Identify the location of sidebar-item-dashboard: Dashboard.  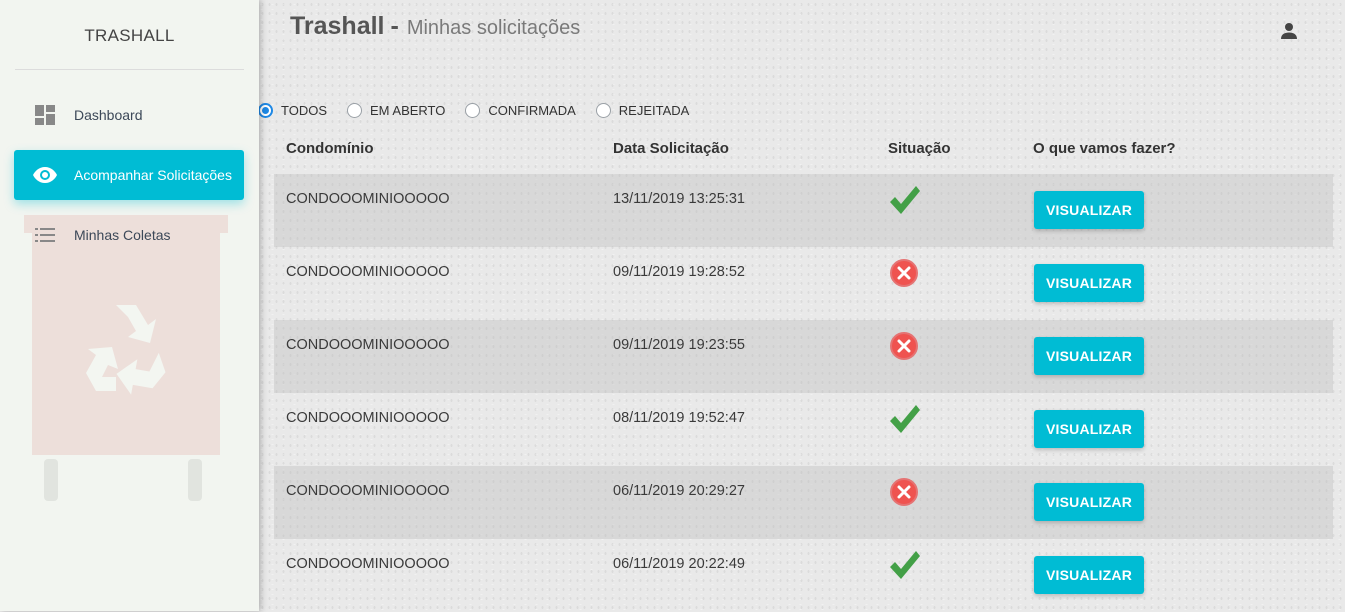
(129, 115).